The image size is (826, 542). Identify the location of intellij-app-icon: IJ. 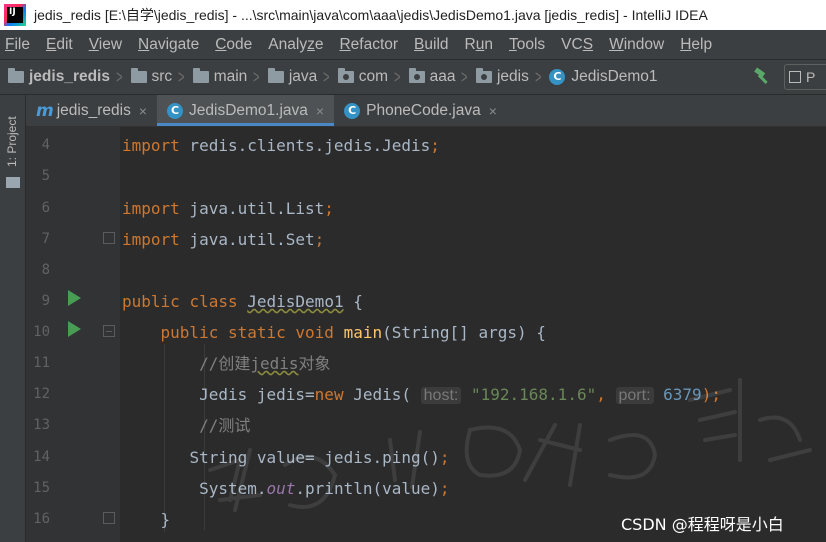
(15, 15).